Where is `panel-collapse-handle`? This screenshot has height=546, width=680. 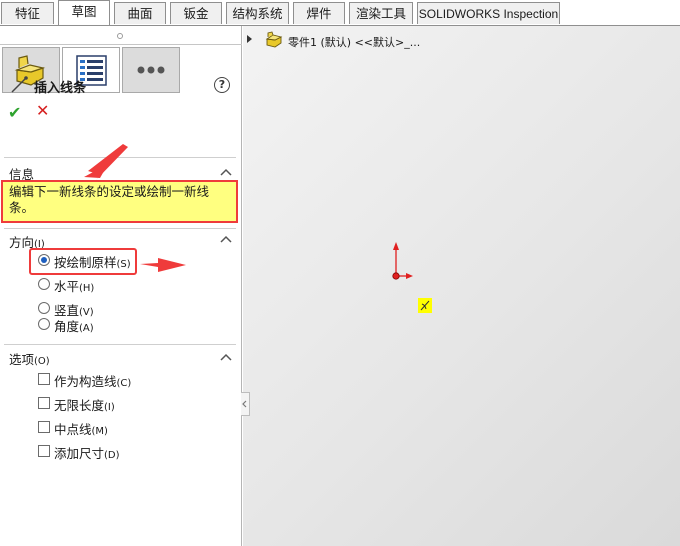
panel-collapse-handle is located at coordinates (245, 404).